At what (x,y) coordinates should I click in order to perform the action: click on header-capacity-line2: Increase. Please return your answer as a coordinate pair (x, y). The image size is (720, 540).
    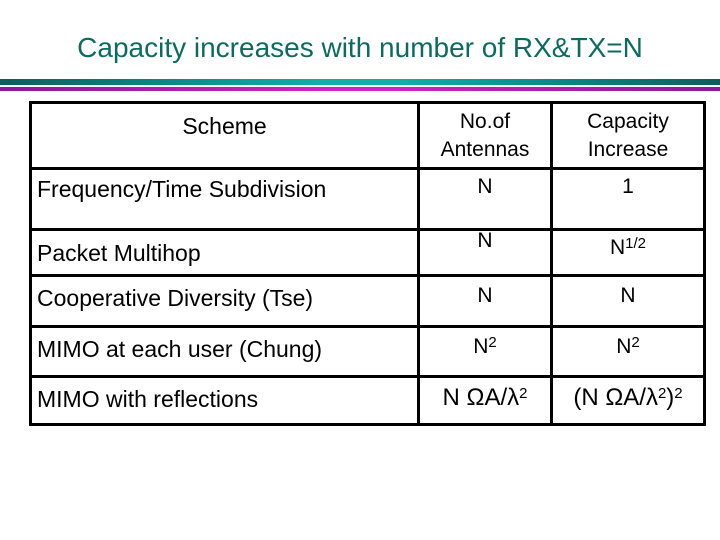
    Looking at the image, I should click on (628, 149).